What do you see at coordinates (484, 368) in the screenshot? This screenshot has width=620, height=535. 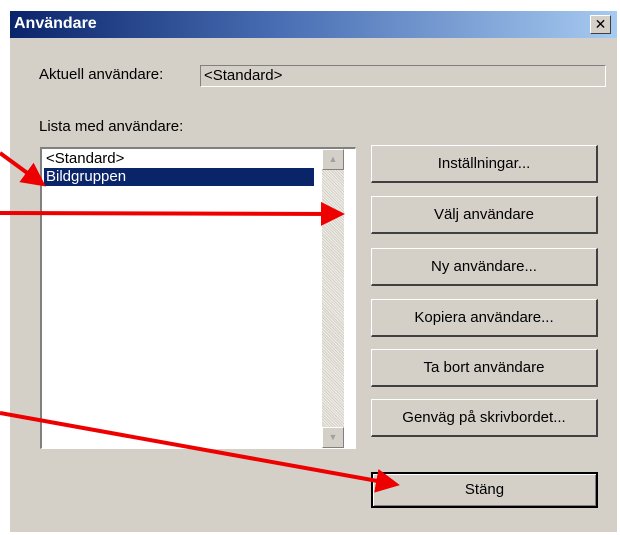 I see `delete-user-button: Ta bort användare` at bounding box center [484, 368].